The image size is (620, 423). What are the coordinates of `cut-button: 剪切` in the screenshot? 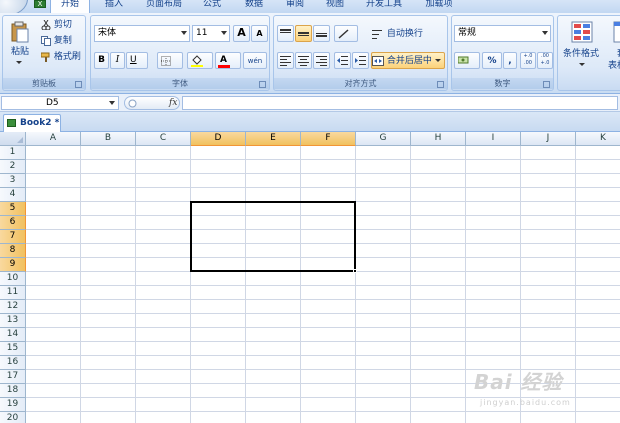 It's located at (62, 25).